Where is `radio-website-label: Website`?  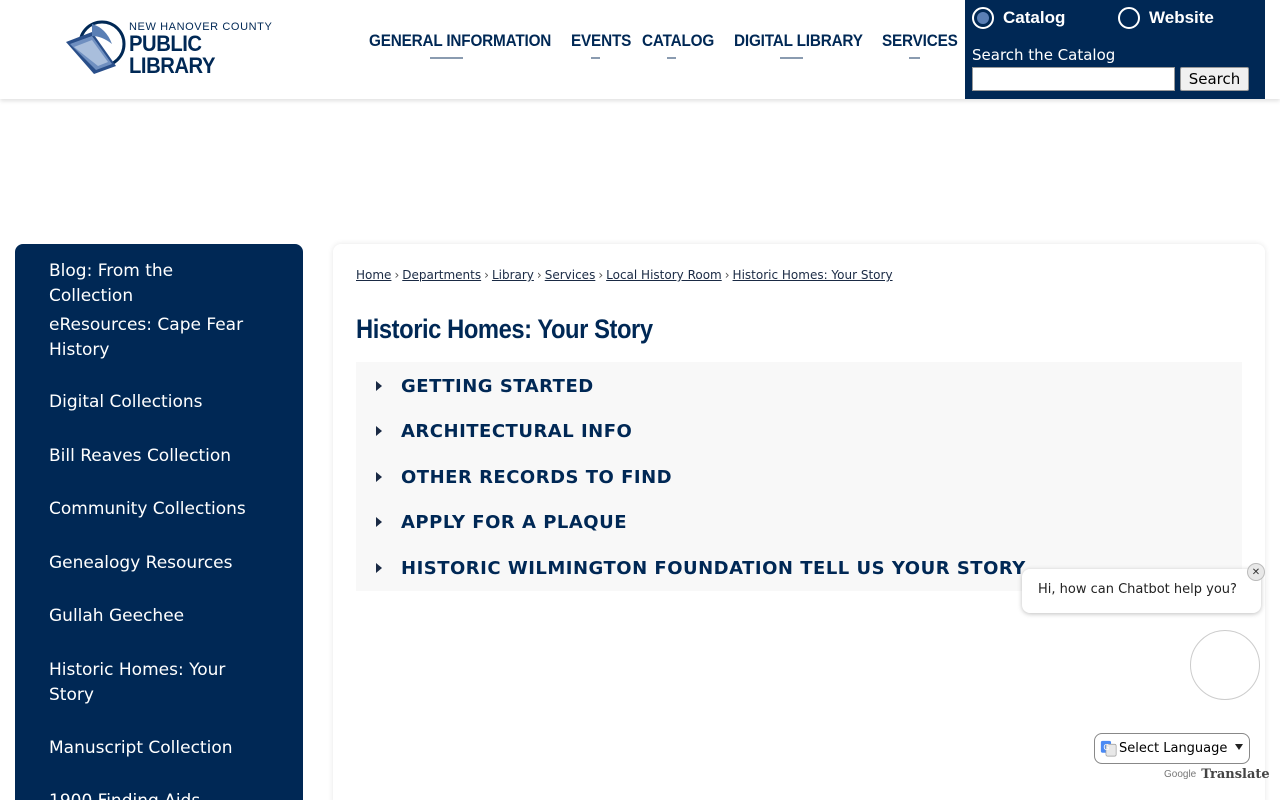
radio-website-label: Website is located at coordinates (1181, 17).